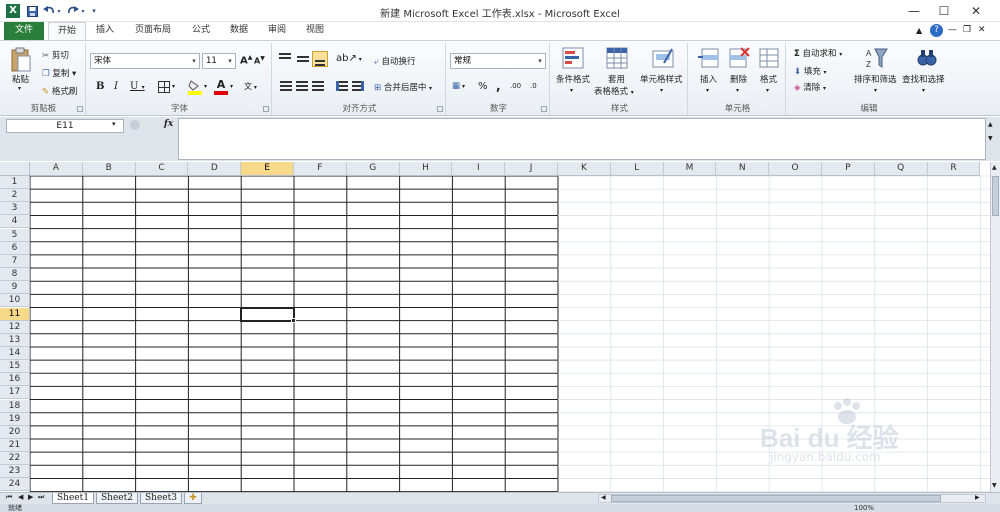  What do you see at coordinates (15, 314) in the screenshot?
I see `row-header-11: 11` at bounding box center [15, 314].